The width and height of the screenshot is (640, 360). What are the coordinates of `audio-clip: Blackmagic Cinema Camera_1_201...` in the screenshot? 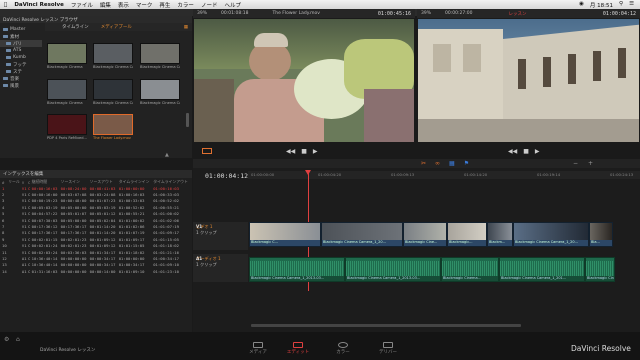 It's located at (542, 269).